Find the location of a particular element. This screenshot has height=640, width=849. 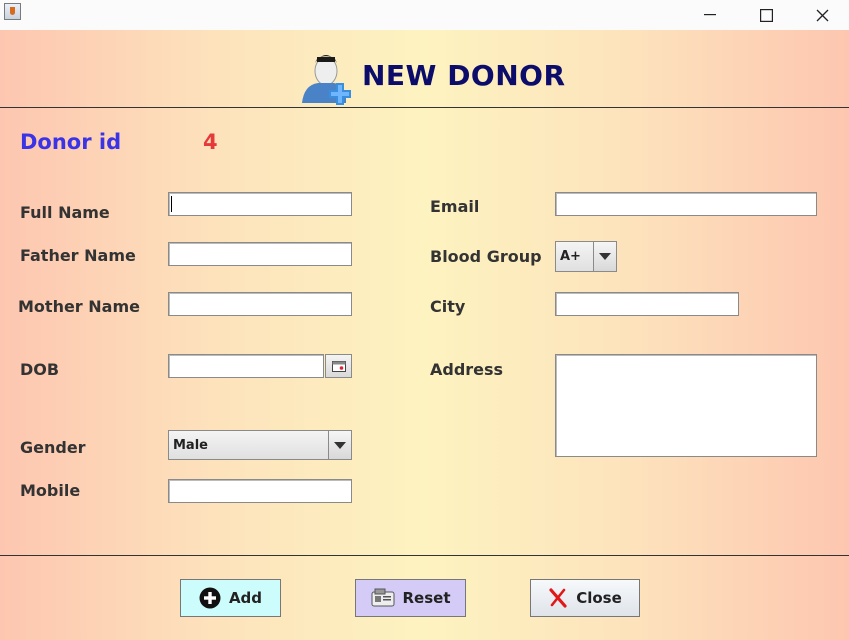

email-label: Email is located at coordinates (455, 206).